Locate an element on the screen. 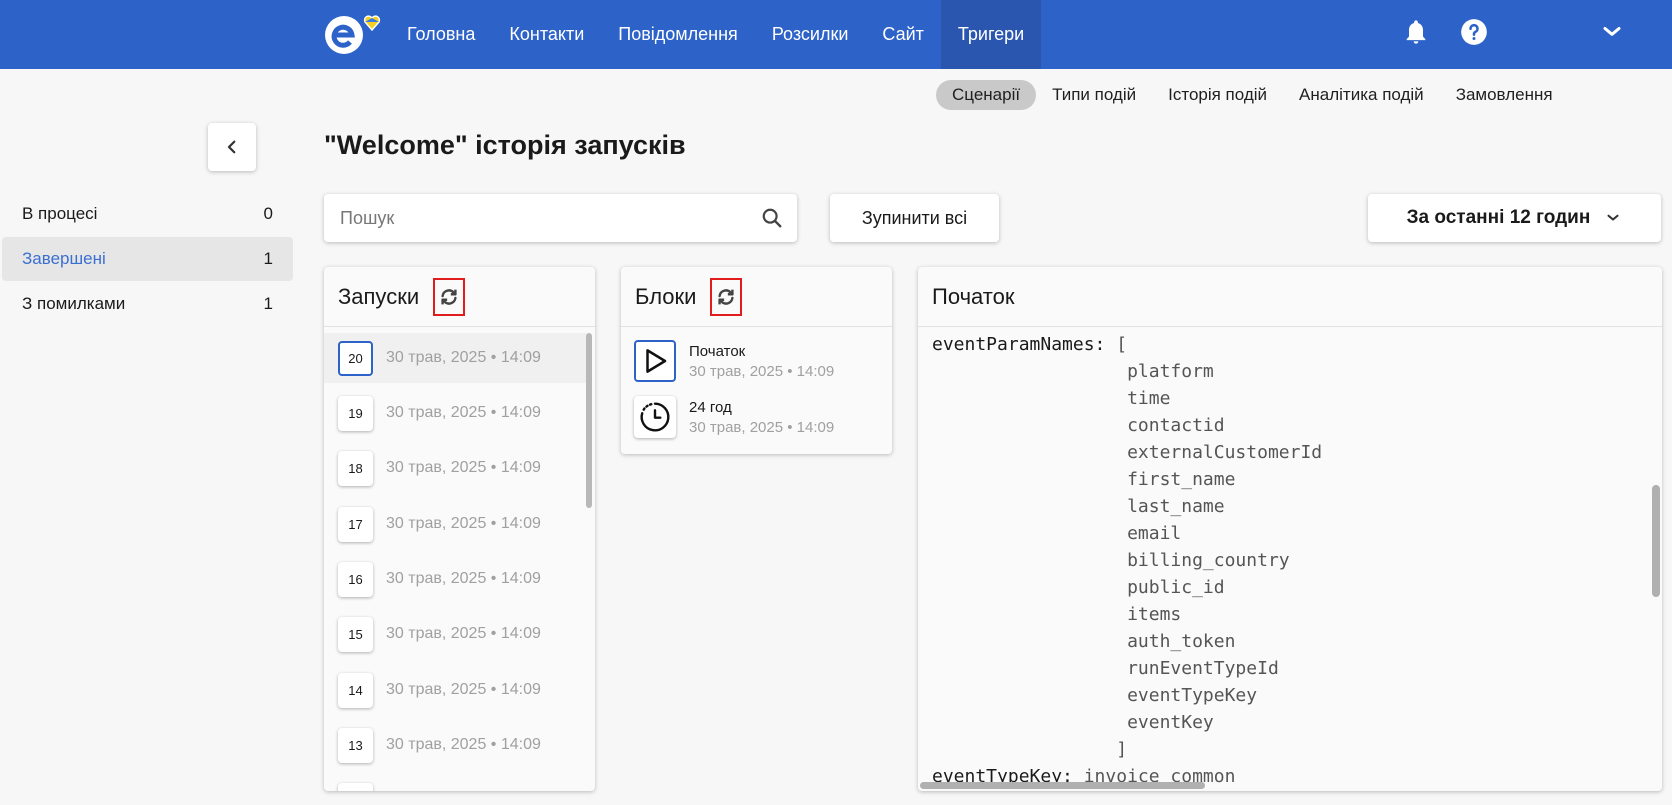 The image size is (1672, 805). block-name: Початок is located at coordinates (717, 351).